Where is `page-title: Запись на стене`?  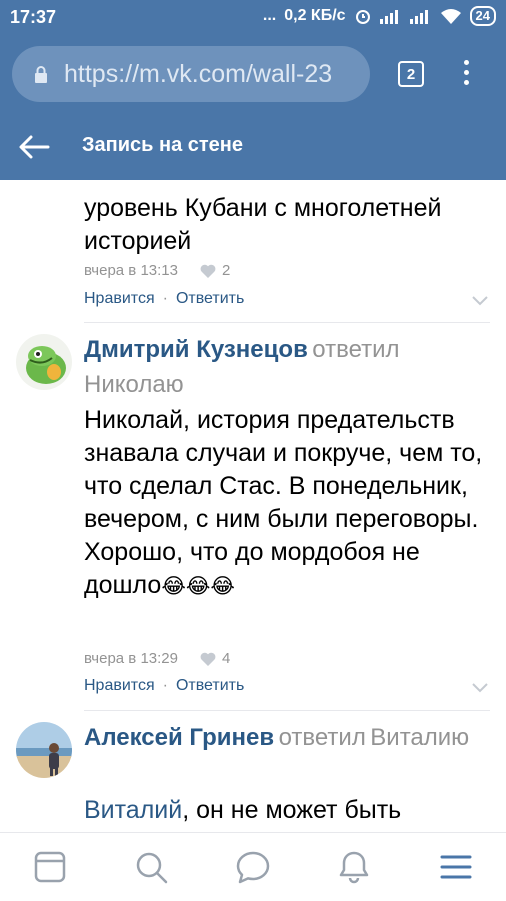 page-title: Запись на стене is located at coordinates (163, 145).